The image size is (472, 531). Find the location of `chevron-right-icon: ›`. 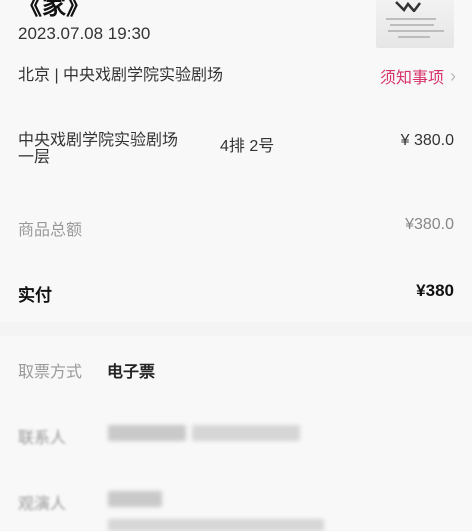

chevron-right-icon: › is located at coordinates (453, 75).